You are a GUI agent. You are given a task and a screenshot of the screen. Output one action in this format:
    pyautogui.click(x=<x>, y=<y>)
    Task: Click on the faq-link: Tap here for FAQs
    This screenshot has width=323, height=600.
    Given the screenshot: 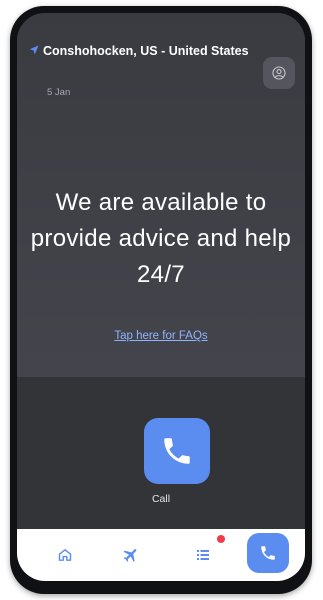 What is the action you would take?
    pyautogui.click(x=161, y=336)
    